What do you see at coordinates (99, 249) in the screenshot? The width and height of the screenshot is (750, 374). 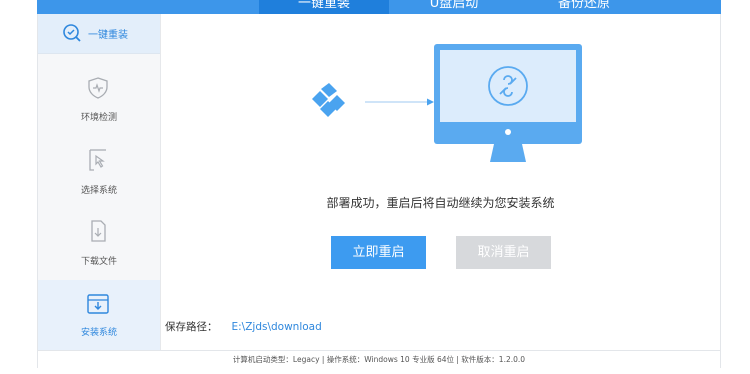 I see `sidebar-item-download-files: 下载文件` at bounding box center [99, 249].